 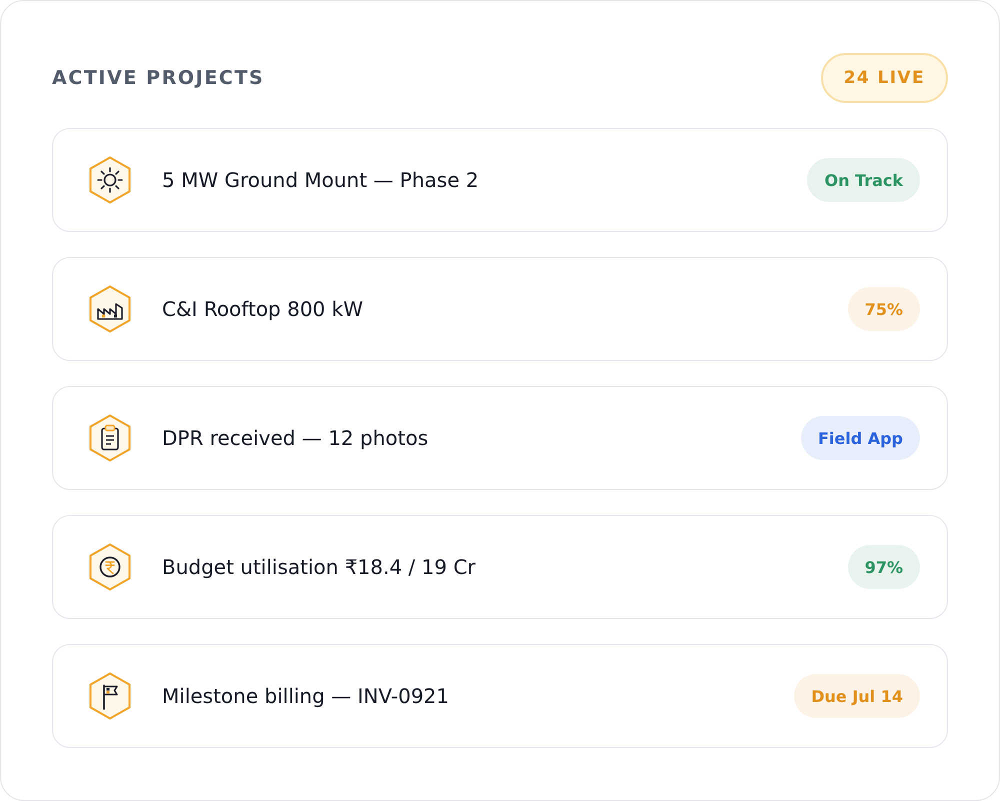 I want to click on status-badge: 97%, so click(x=884, y=567).